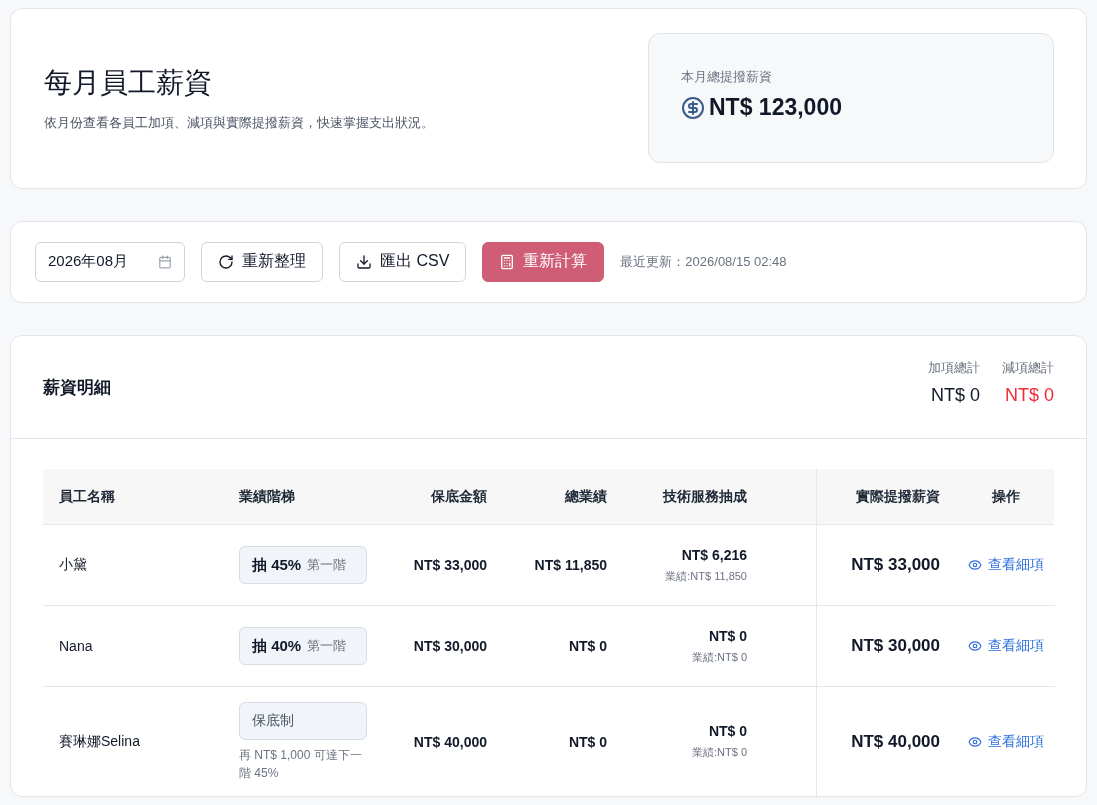 The height and width of the screenshot is (805, 1097). I want to click on refresh-icon, so click(226, 261).